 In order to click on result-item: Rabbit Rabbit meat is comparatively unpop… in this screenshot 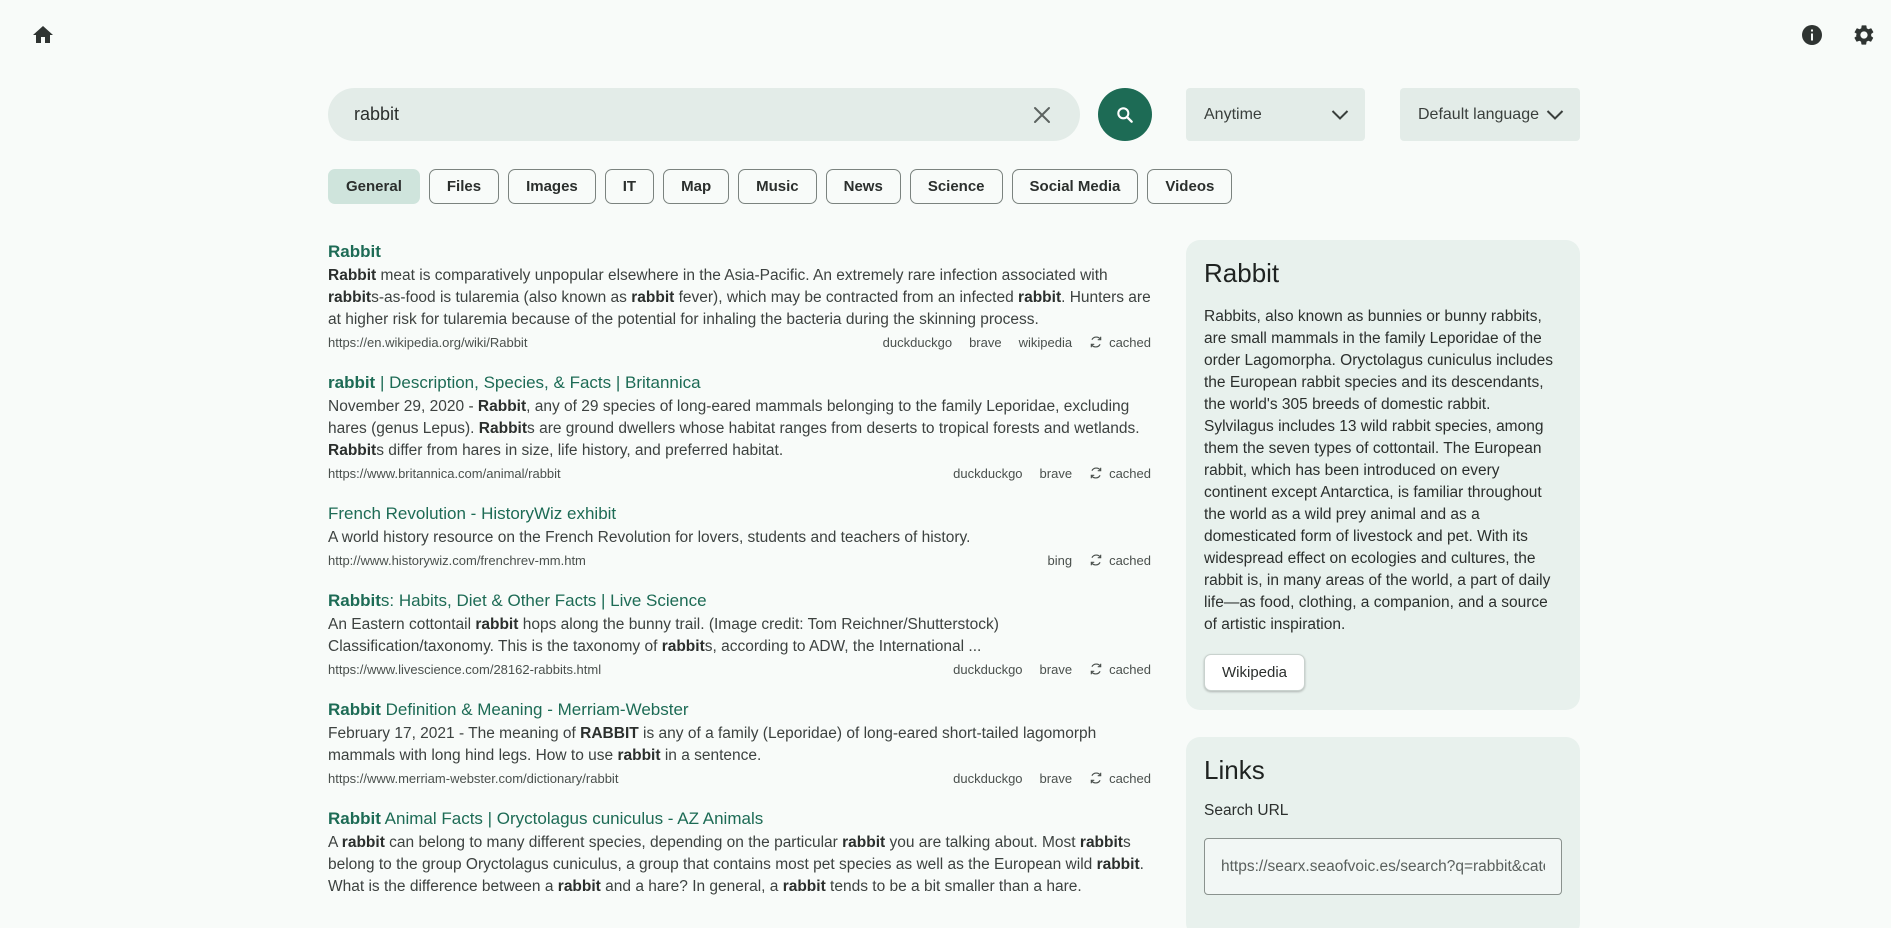, I will do `click(739, 295)`.